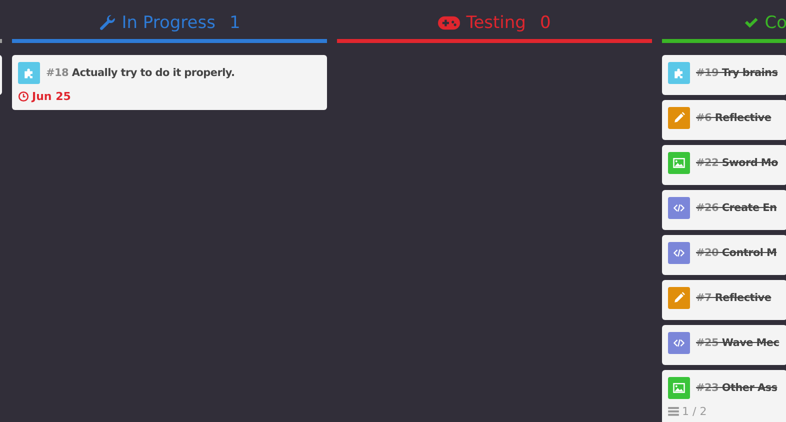  What do you see at coordinates (673, 411) in the screenshot?
I see `list-icon` at bounding box center [673, 411].